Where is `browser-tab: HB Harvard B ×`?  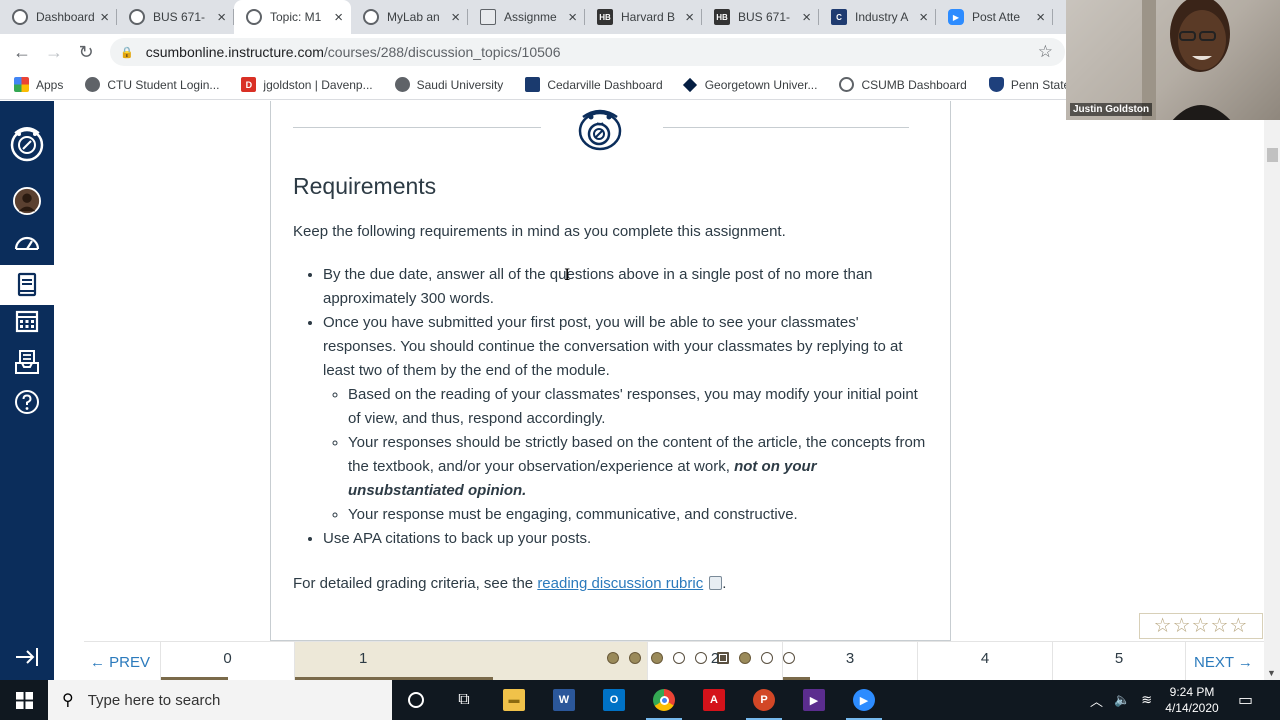 browser-tab: HB Harvard B × is located at coordinates (643, 17).